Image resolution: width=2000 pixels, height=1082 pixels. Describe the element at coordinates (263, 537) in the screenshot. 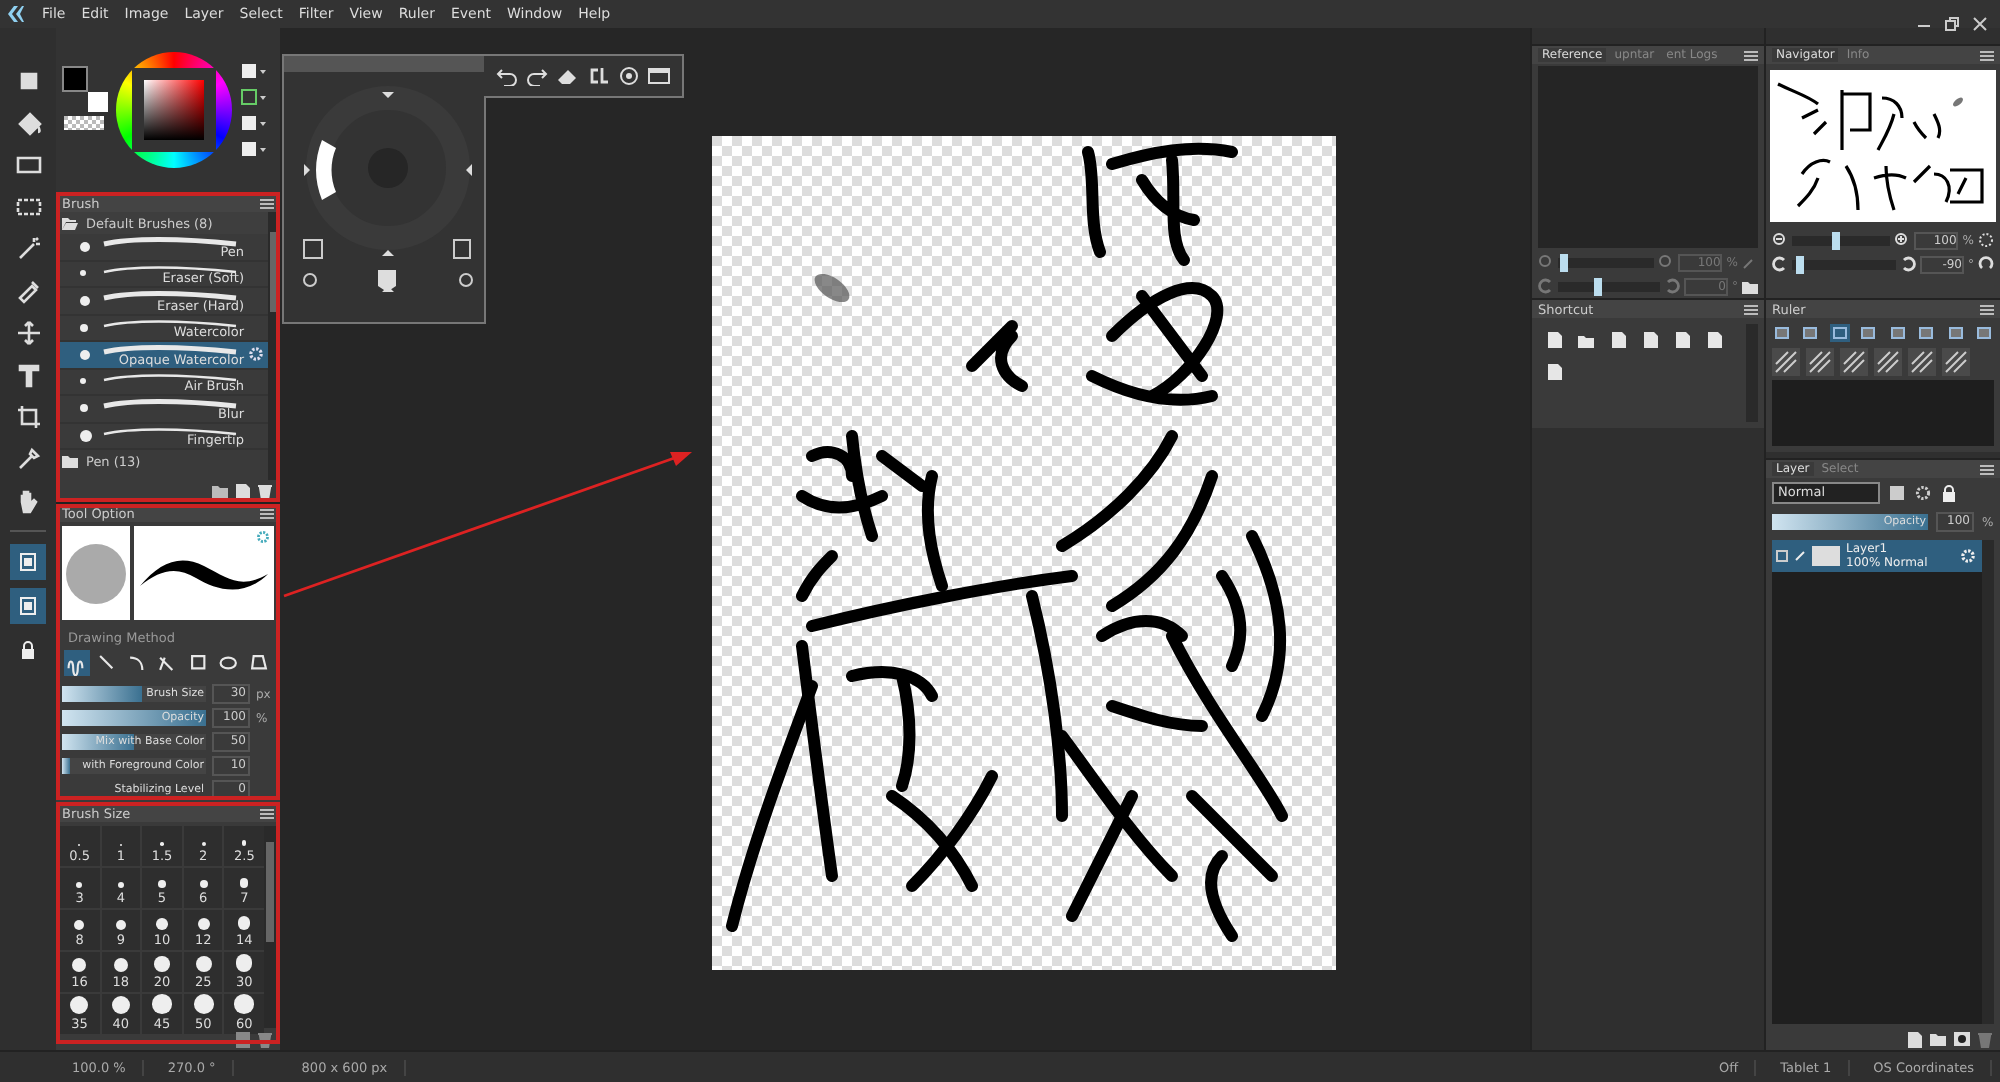

I see `settings-icon` at that location.